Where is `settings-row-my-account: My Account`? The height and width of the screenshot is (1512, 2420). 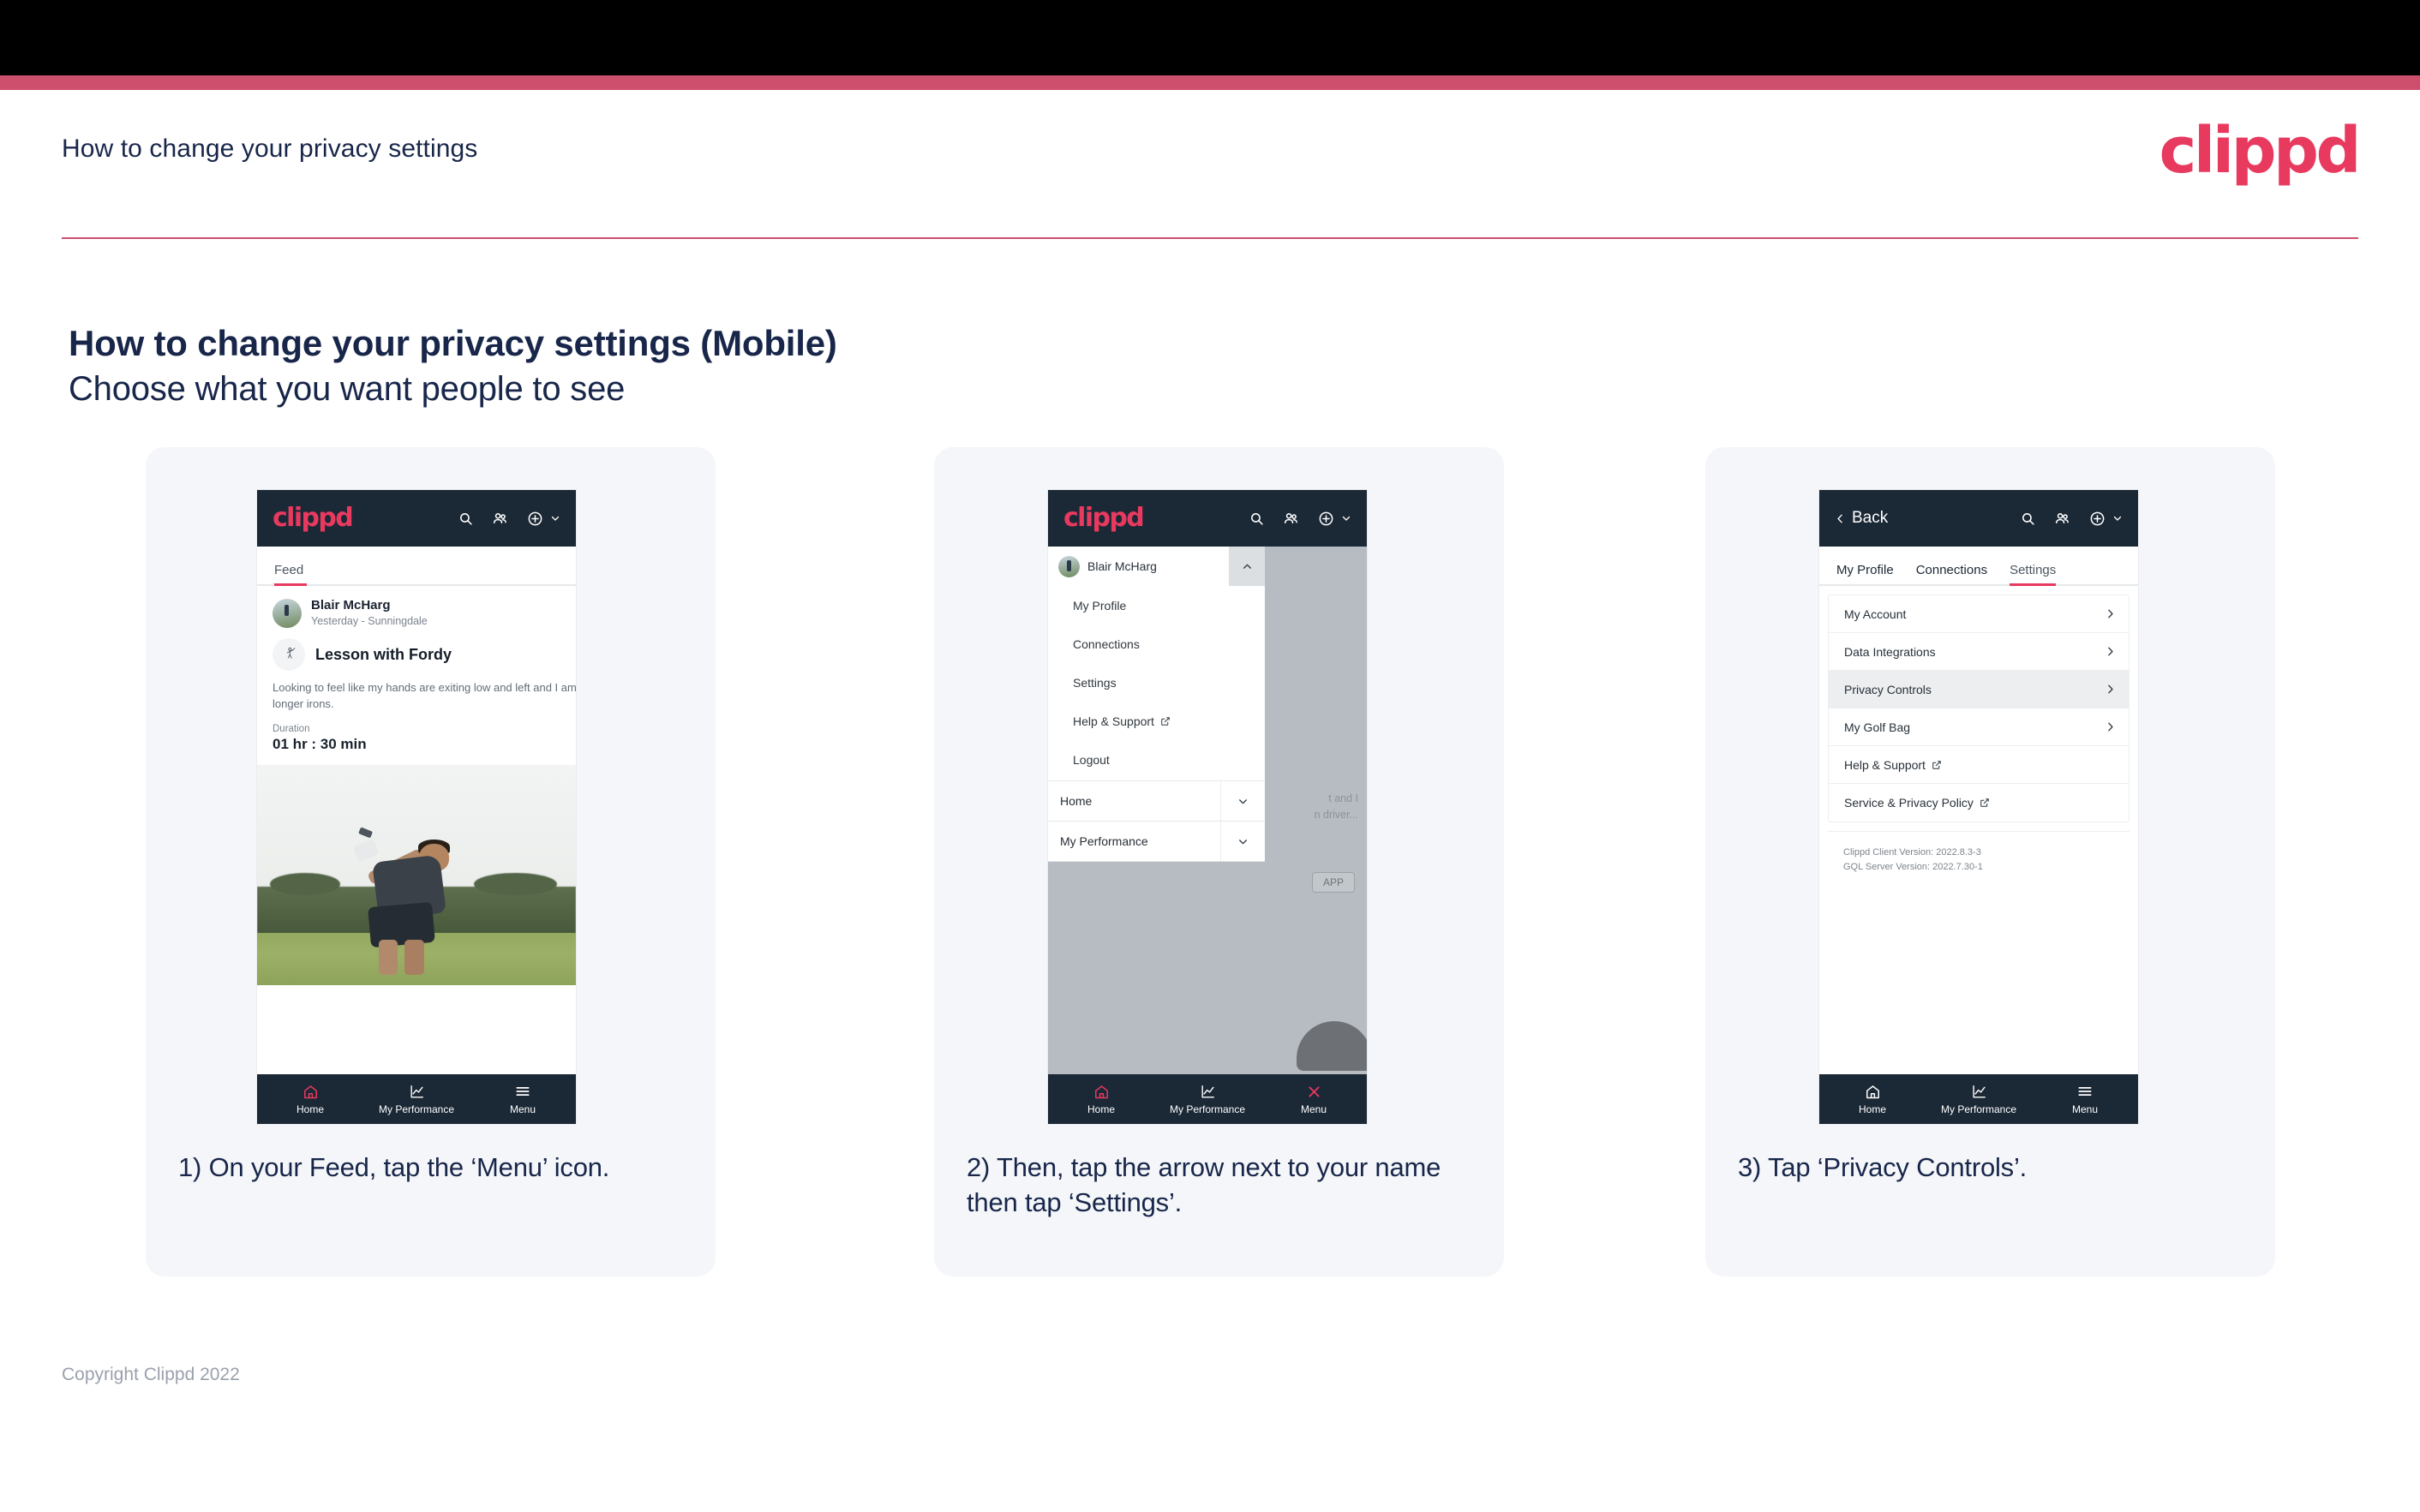
settings-row-my-account: My Account is located at coordinates (1979, 614).